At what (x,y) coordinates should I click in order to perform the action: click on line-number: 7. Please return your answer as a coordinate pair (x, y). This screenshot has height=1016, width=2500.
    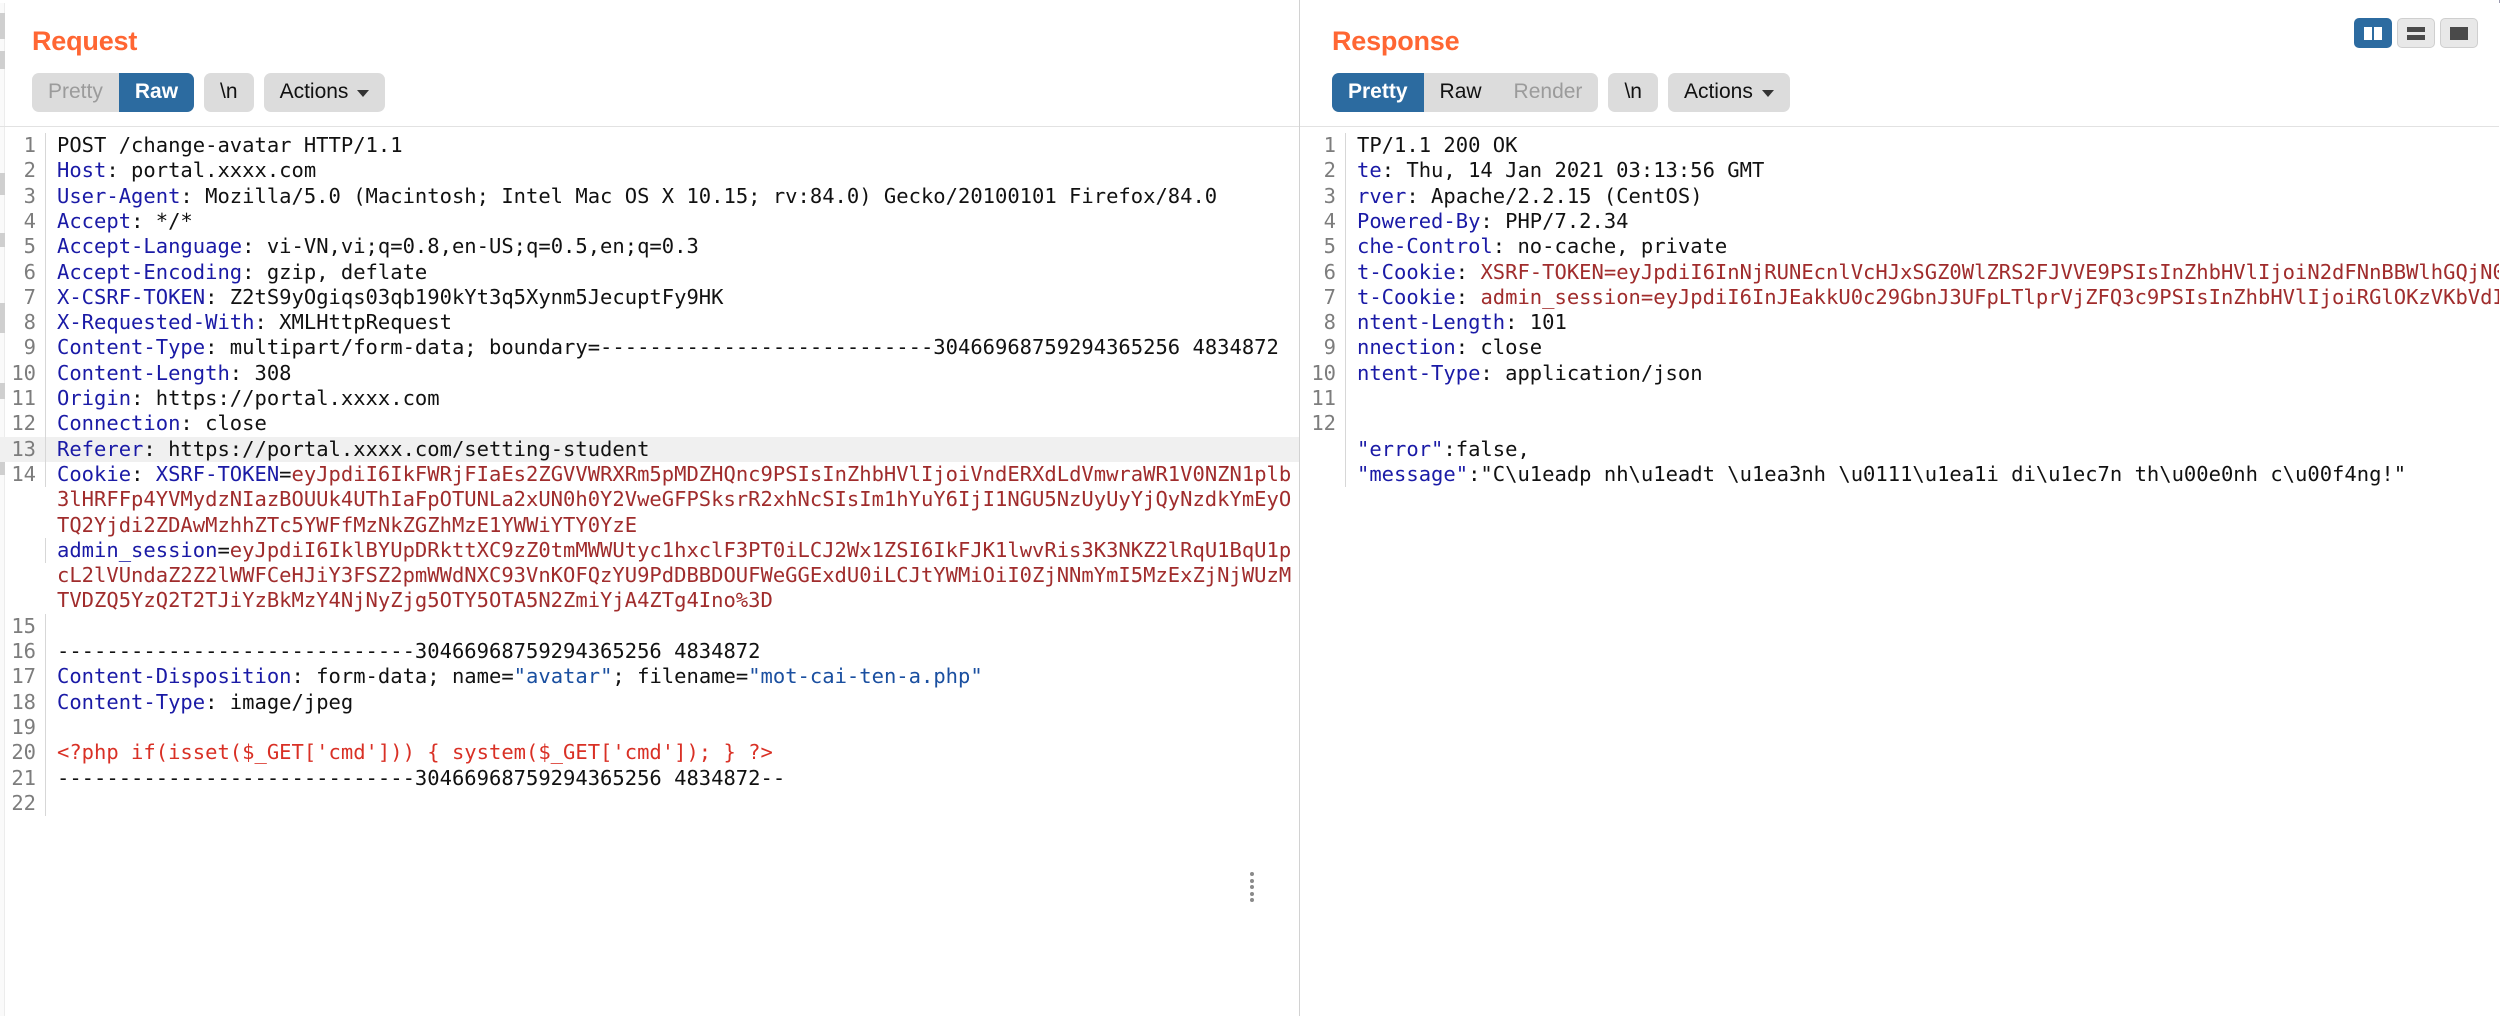
    Looking at the image, I should click on (1323, 297).